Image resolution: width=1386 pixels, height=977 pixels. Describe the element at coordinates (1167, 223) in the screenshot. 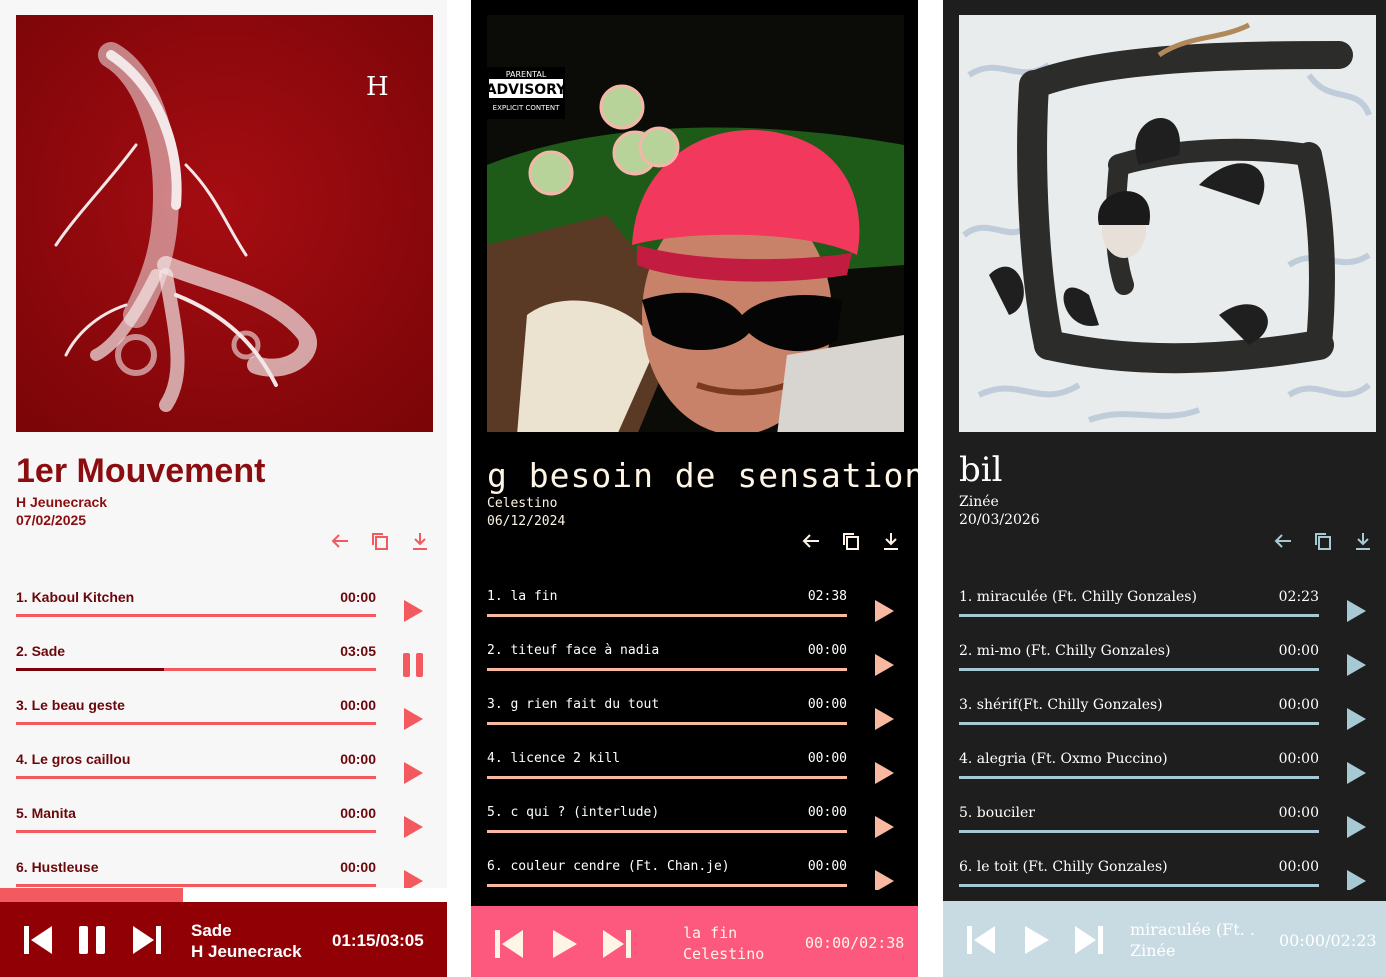

I see `album-cover` at that location.